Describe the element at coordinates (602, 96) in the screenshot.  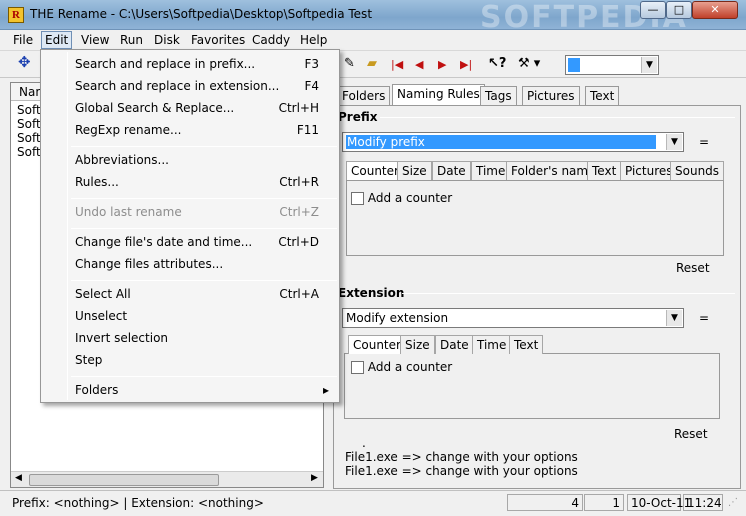
I see `tab-text: Text` at that location.